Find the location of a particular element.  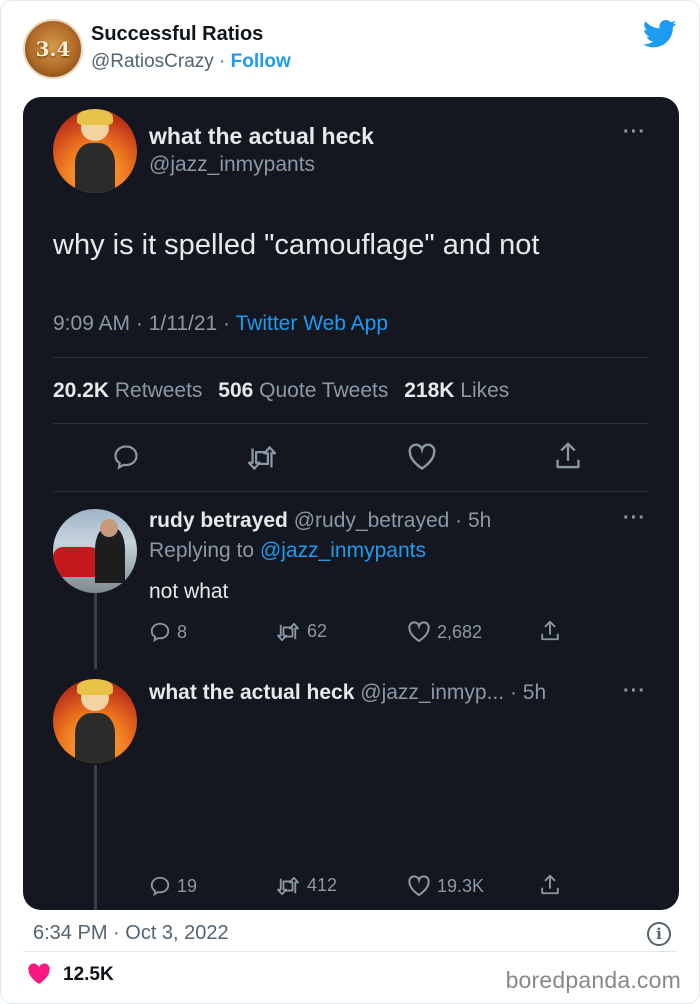

reply2-retweets: 412 is located at coordinates (322, 885).